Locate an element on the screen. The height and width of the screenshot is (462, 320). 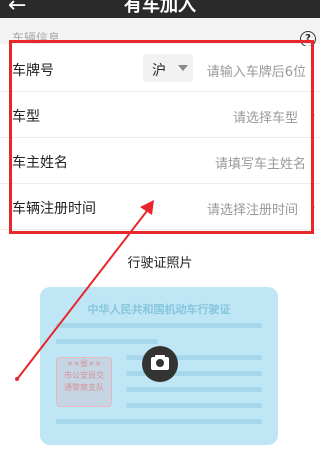
page-title: 有车加入 is located at coordinates (160, 8).